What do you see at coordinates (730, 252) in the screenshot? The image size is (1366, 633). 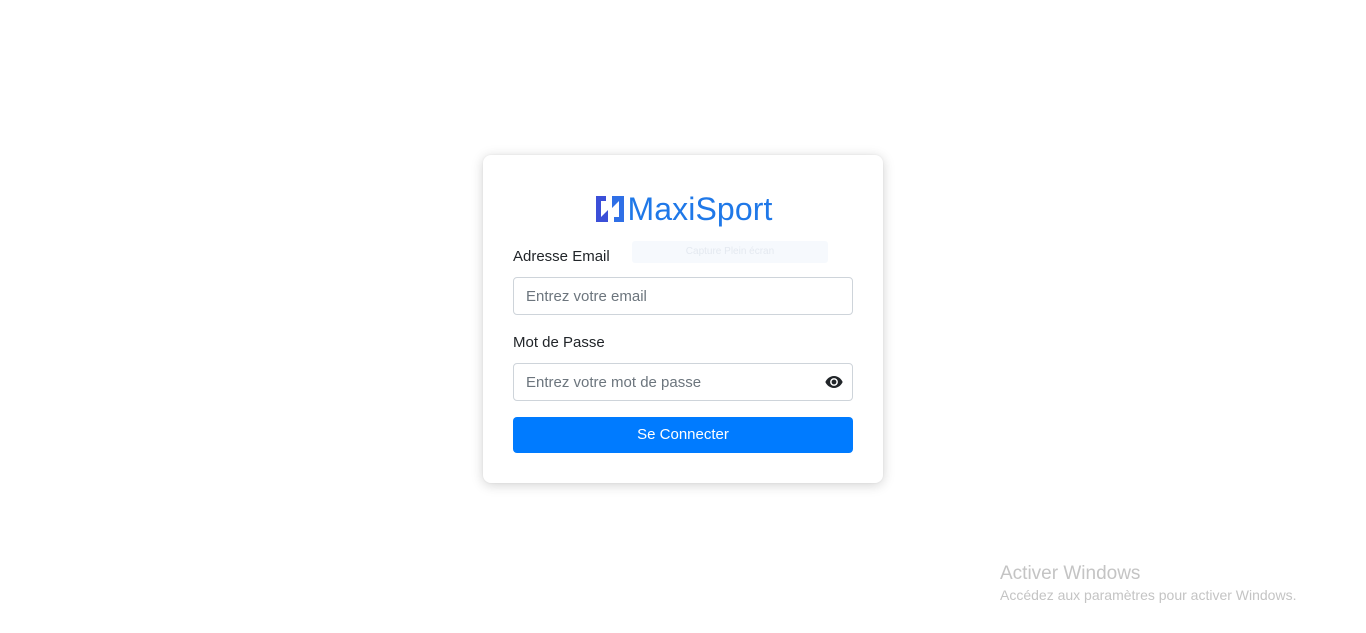 I see `ghost-tooltip: Capture Plein écran` at bounding box center [730, 252].